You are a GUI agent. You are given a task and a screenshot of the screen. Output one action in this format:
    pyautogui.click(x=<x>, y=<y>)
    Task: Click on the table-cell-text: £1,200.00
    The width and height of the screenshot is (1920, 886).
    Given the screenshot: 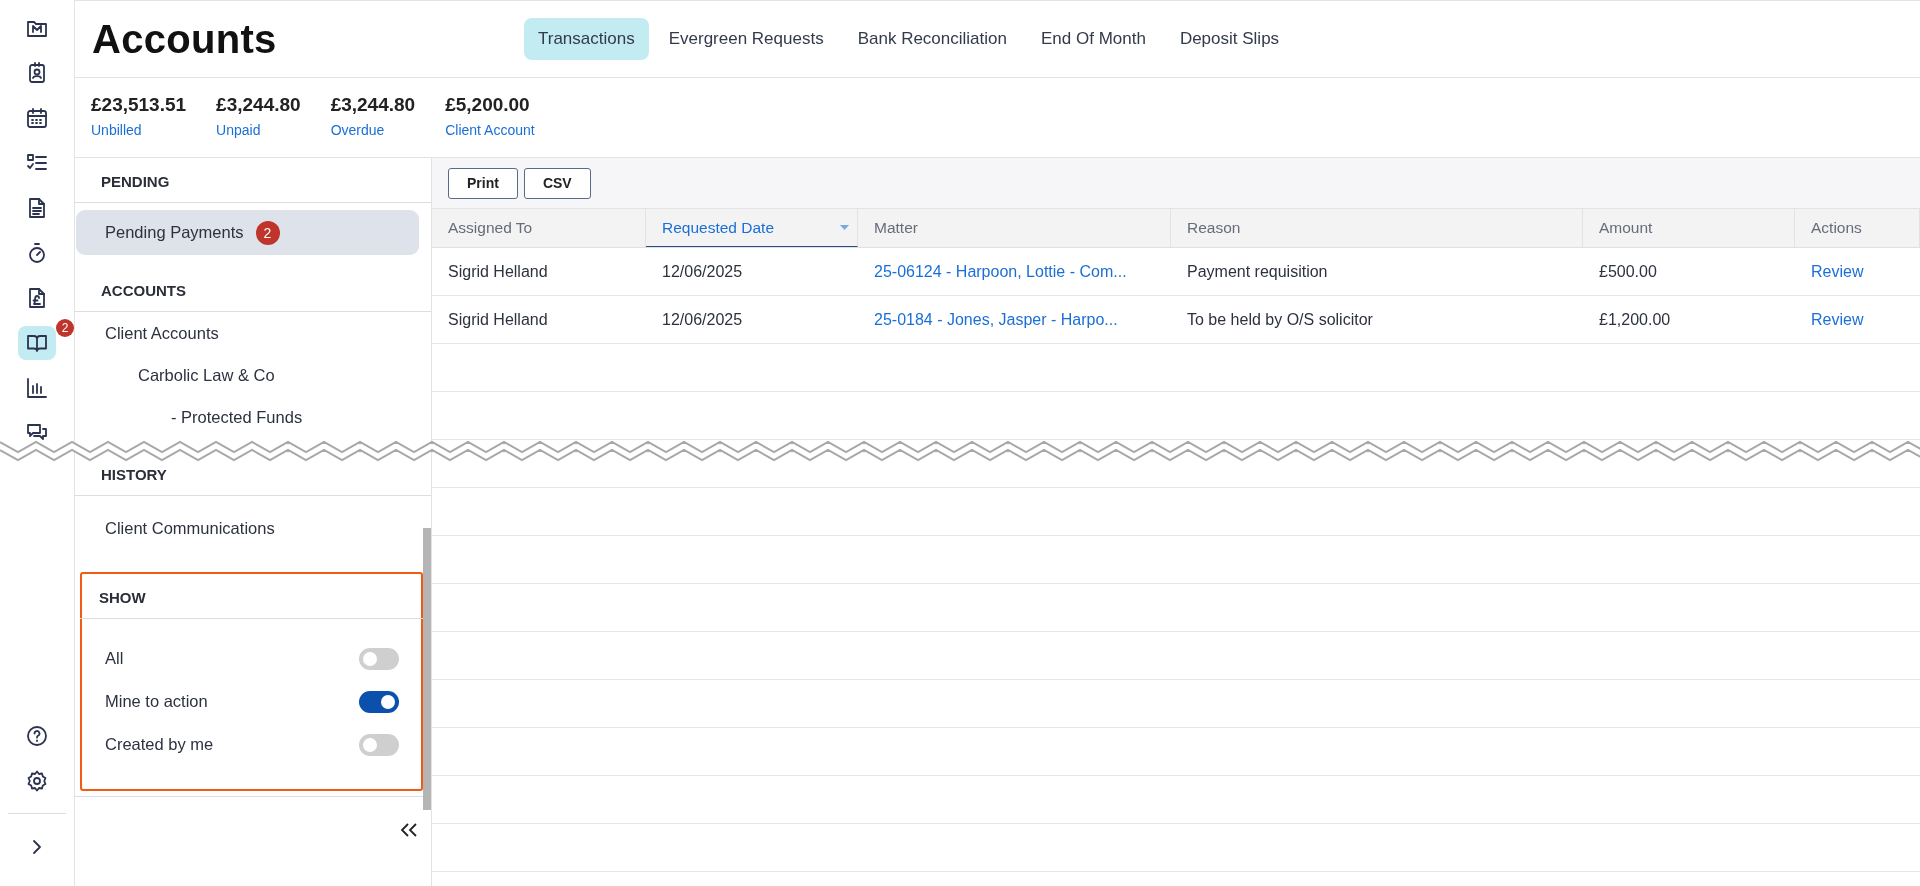 What is the action you would take?
    pyautogui.click(x=1635, y=319)
    